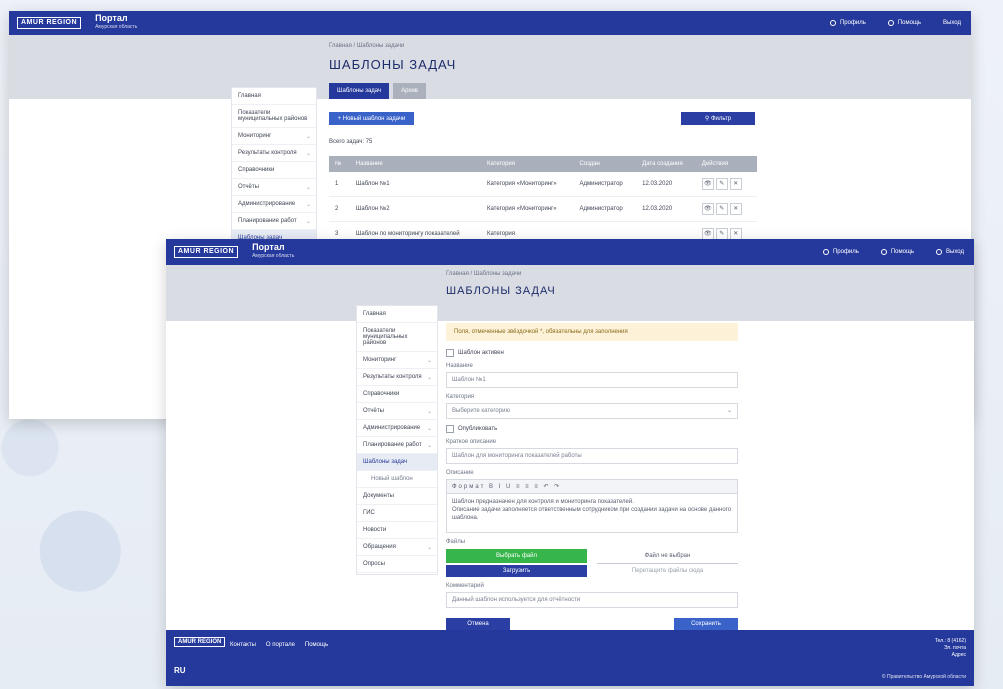  I want to click on sidebar-item: Шаблоны задач, so click(397, 462).